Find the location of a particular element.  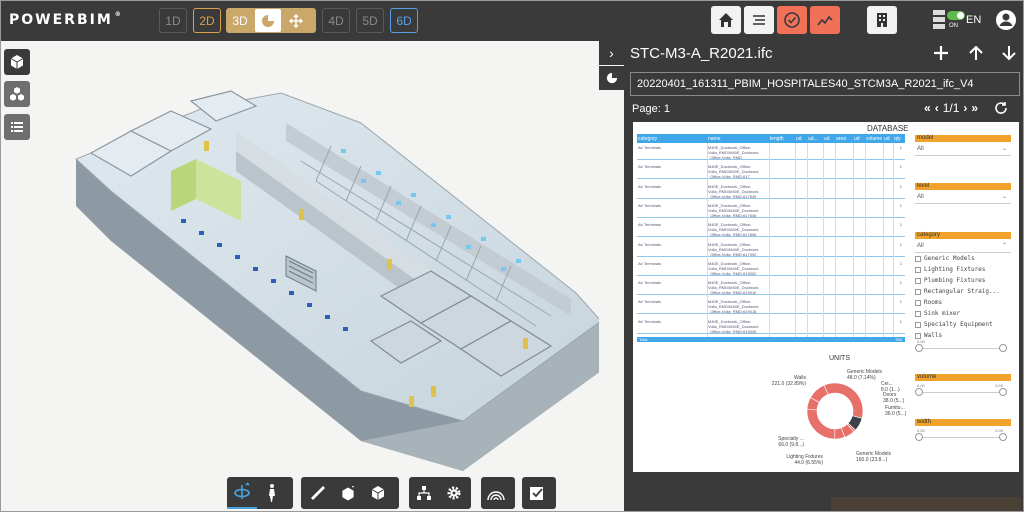

checklist-button is located at coordinates (537, 493).